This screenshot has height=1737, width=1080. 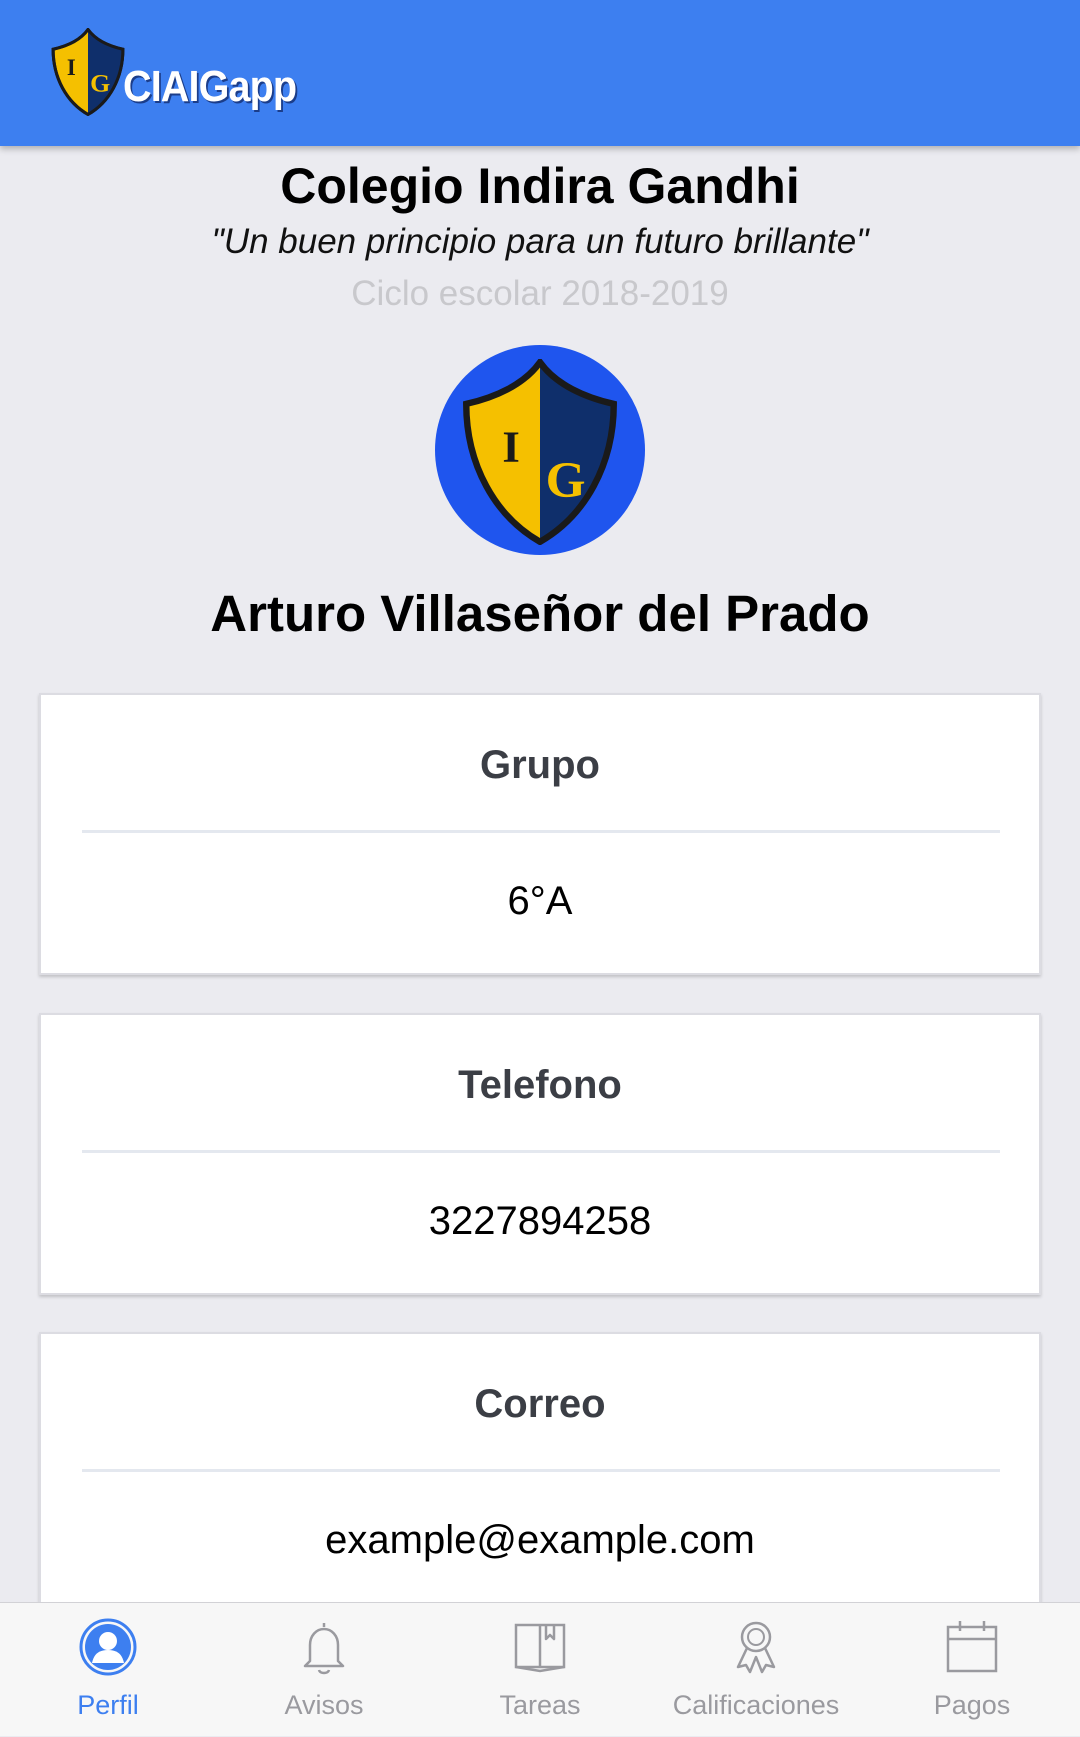 What do you see at coordinates (756, 1705) in the screenshot?
I see `tab-label: Calificaciones` at bounding box center [756, 1705].